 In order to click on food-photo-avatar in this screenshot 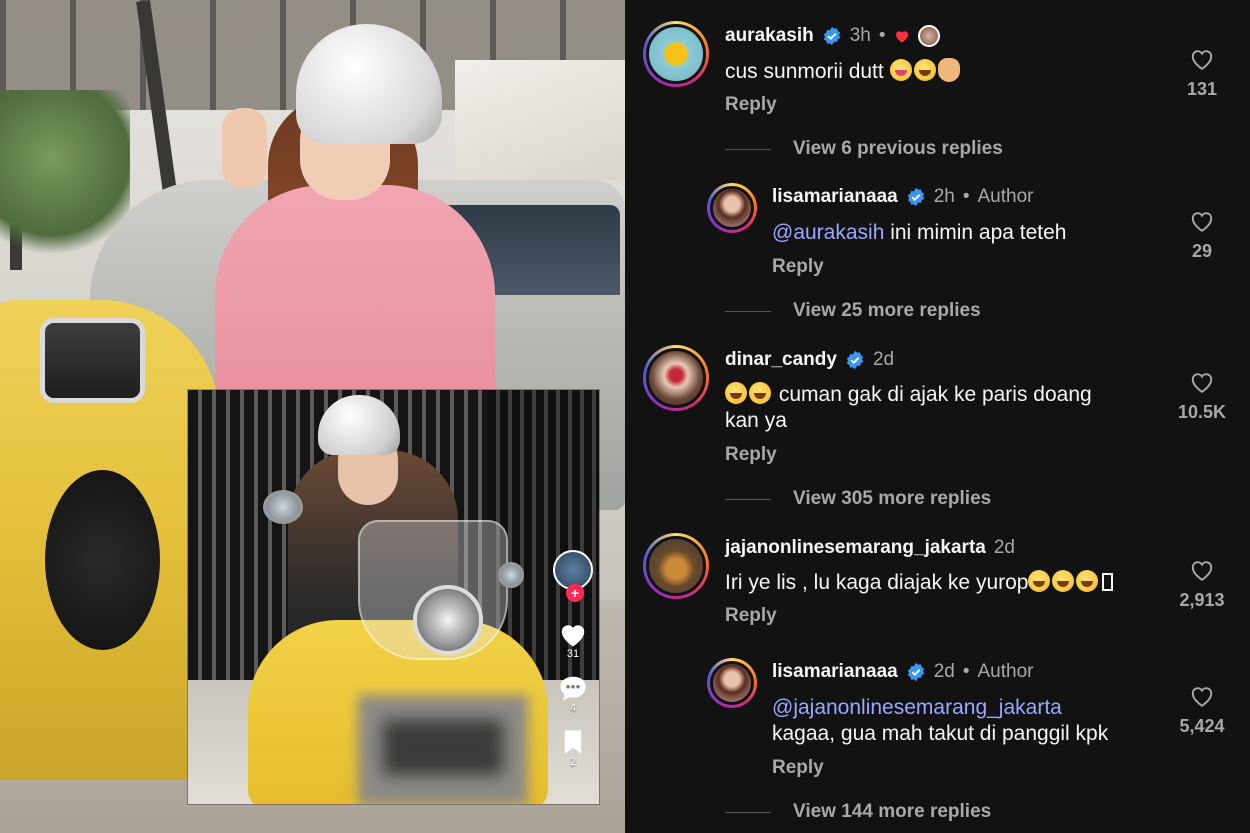, I will do `click(676, 566)`.